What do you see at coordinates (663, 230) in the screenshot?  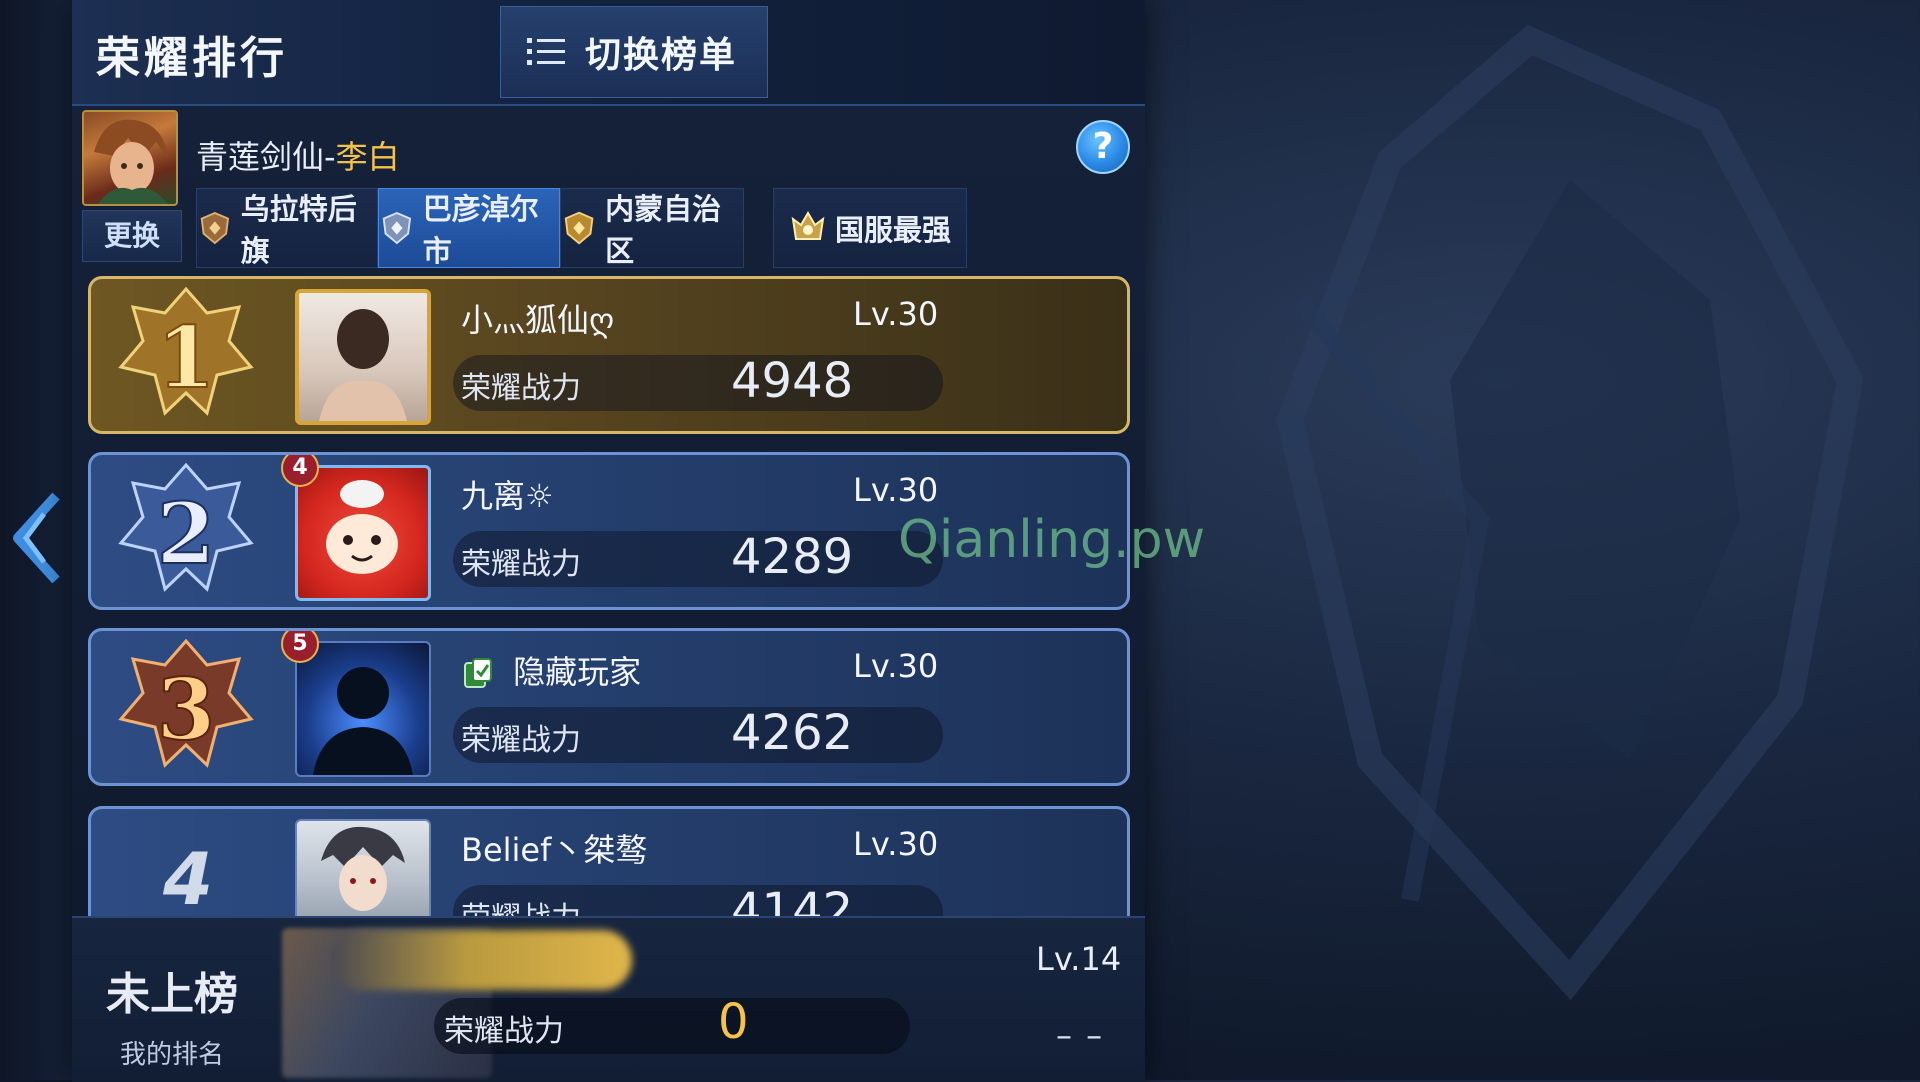 I see `tab-province-label: 内蒙自治区` at bounding box center [663, 230].